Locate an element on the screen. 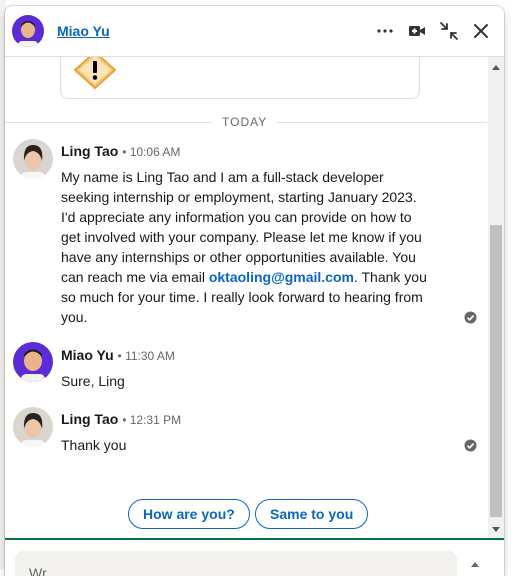  sender-line: Miao Yu • 11:30 AM is located at coordinates (118, 355).